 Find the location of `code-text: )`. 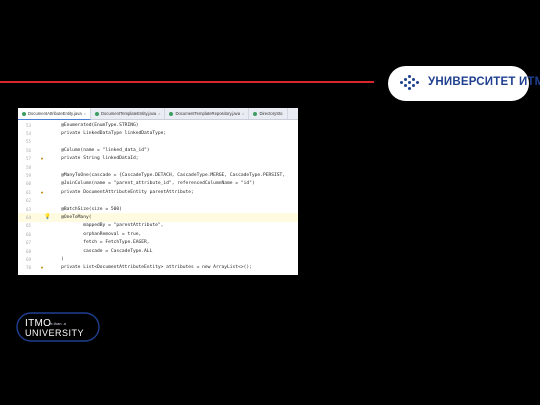

code-text: ) is located at coordinates (57, 259).